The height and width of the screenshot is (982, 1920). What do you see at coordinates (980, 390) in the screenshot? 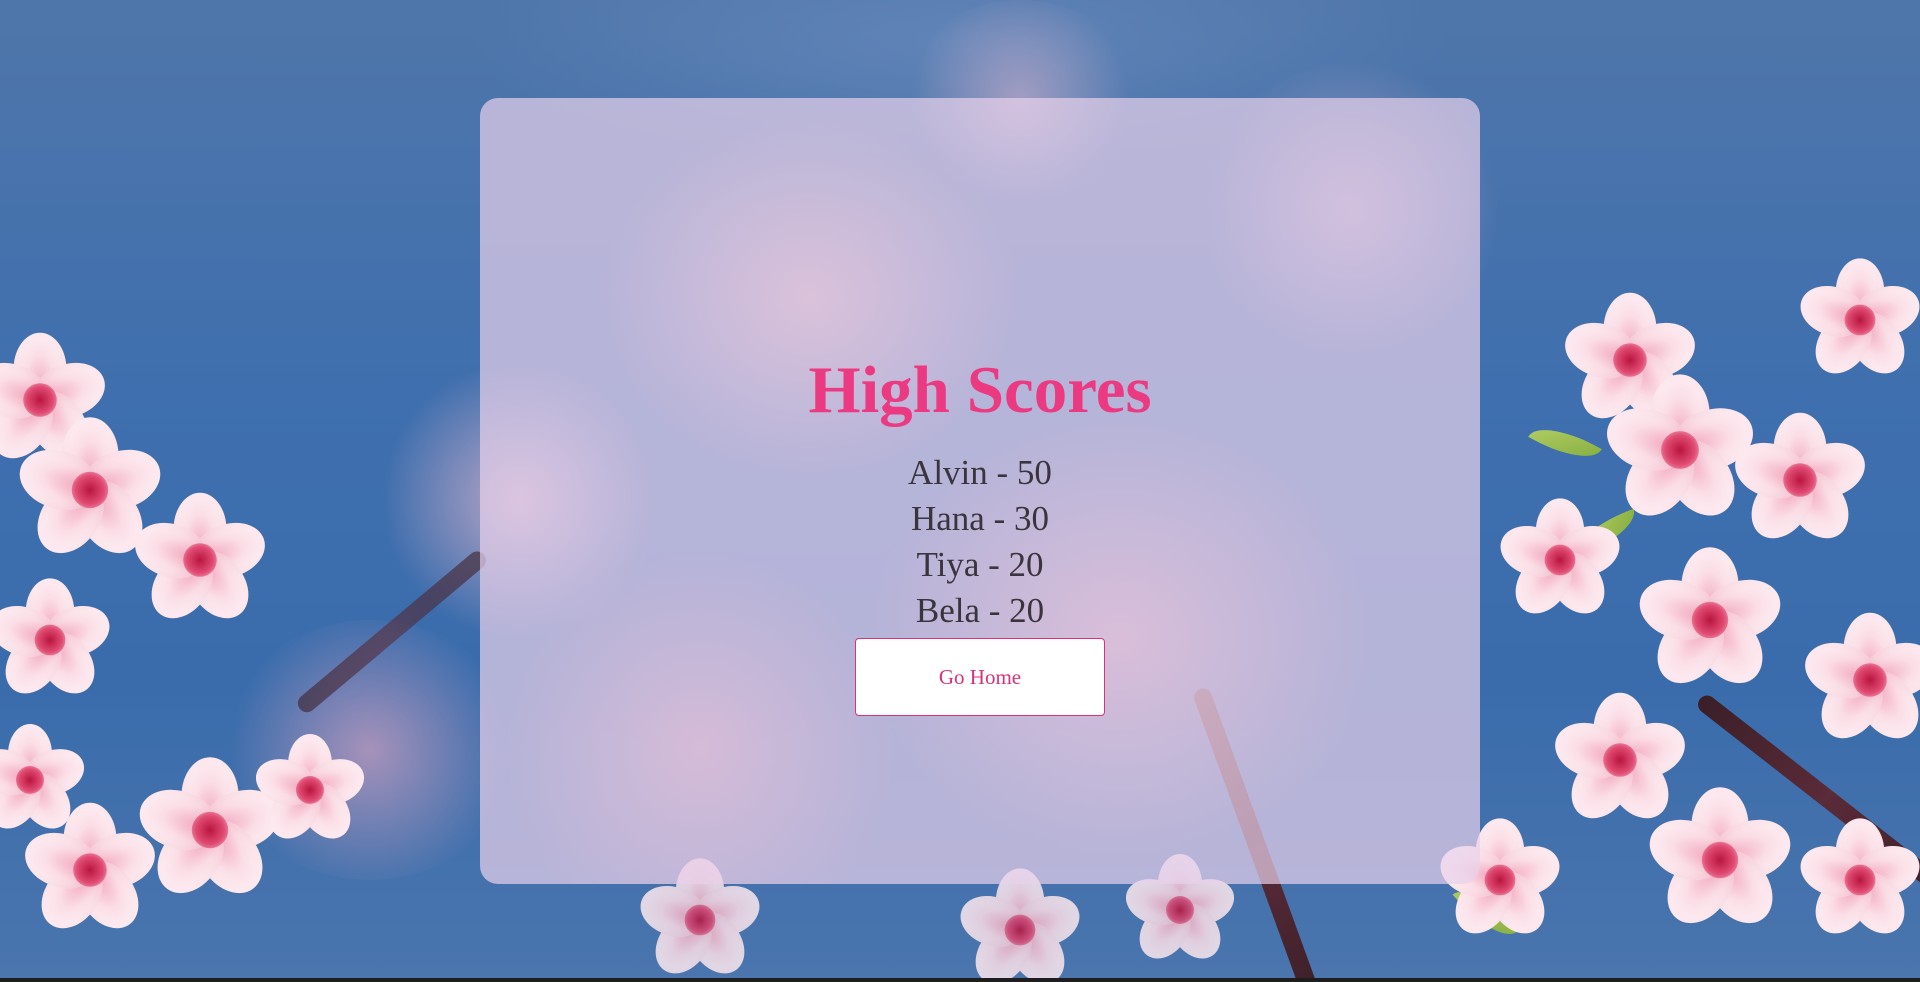
I see `page-title: High Scores` at bounding box center [980, 390].